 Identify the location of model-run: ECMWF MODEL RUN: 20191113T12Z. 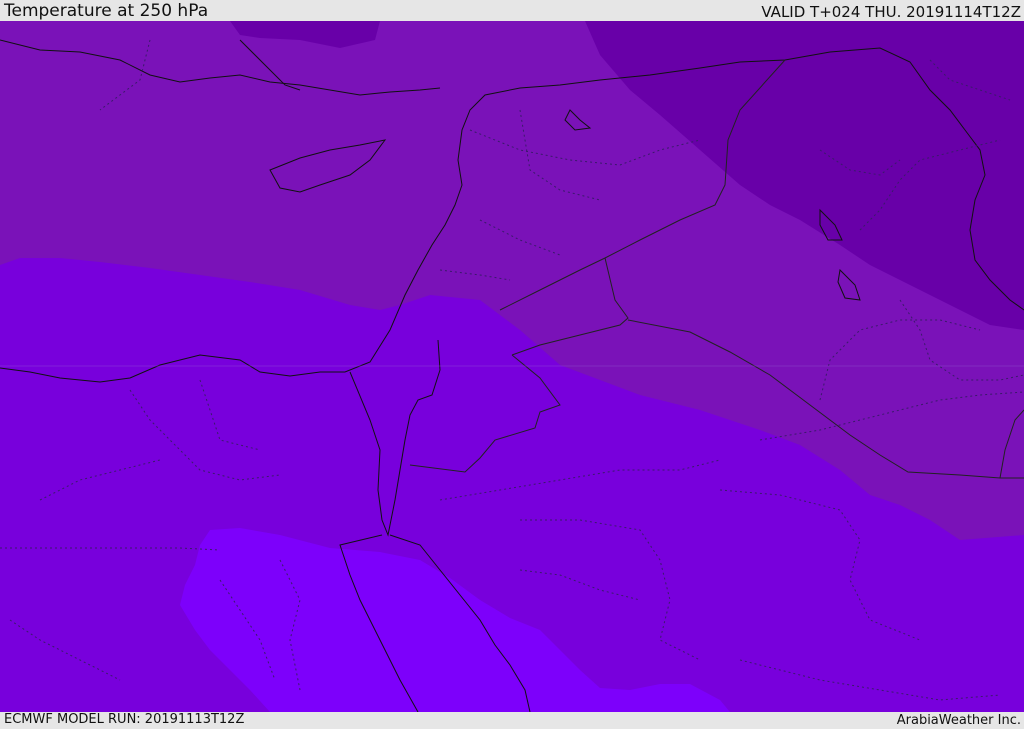
(124, 719).